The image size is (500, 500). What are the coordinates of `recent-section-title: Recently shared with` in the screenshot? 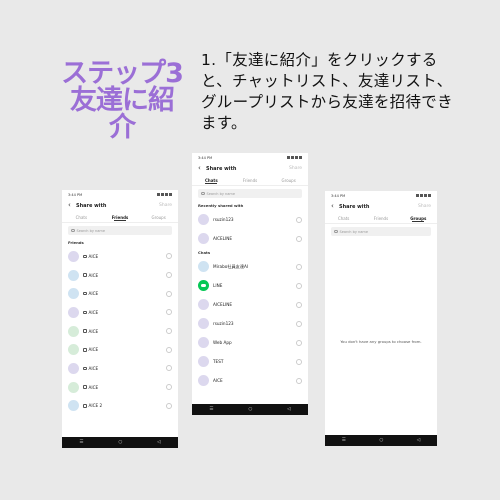 It's located at (221, 205).